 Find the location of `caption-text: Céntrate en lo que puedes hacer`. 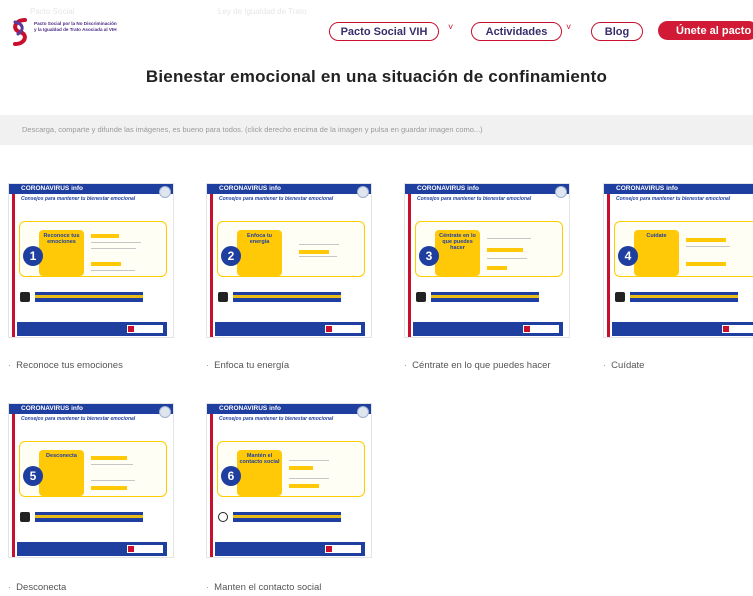

caption-text: Céntrate en lo que puedes hacer is located at coordinates (481, 365).